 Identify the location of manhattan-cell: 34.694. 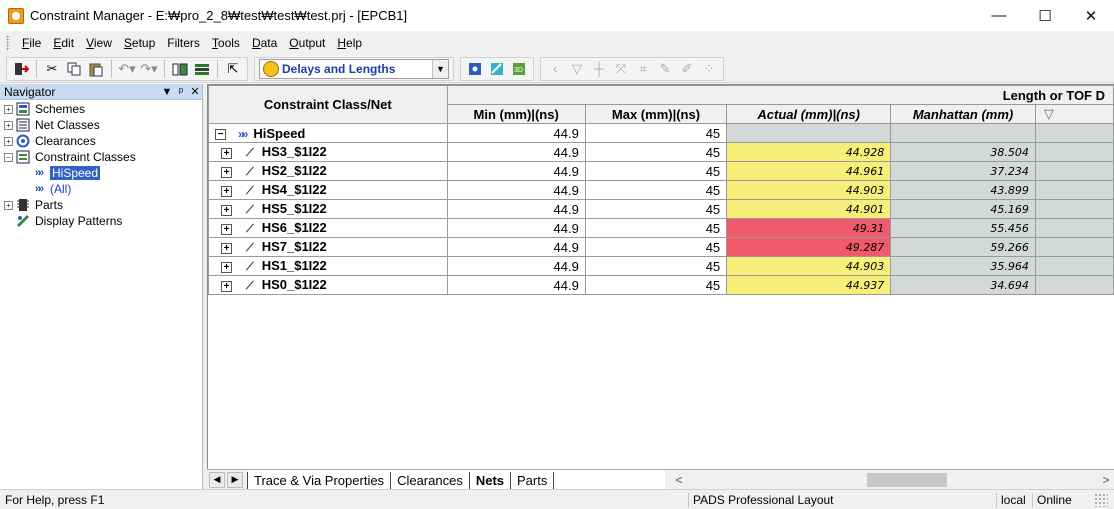
(963, 285).